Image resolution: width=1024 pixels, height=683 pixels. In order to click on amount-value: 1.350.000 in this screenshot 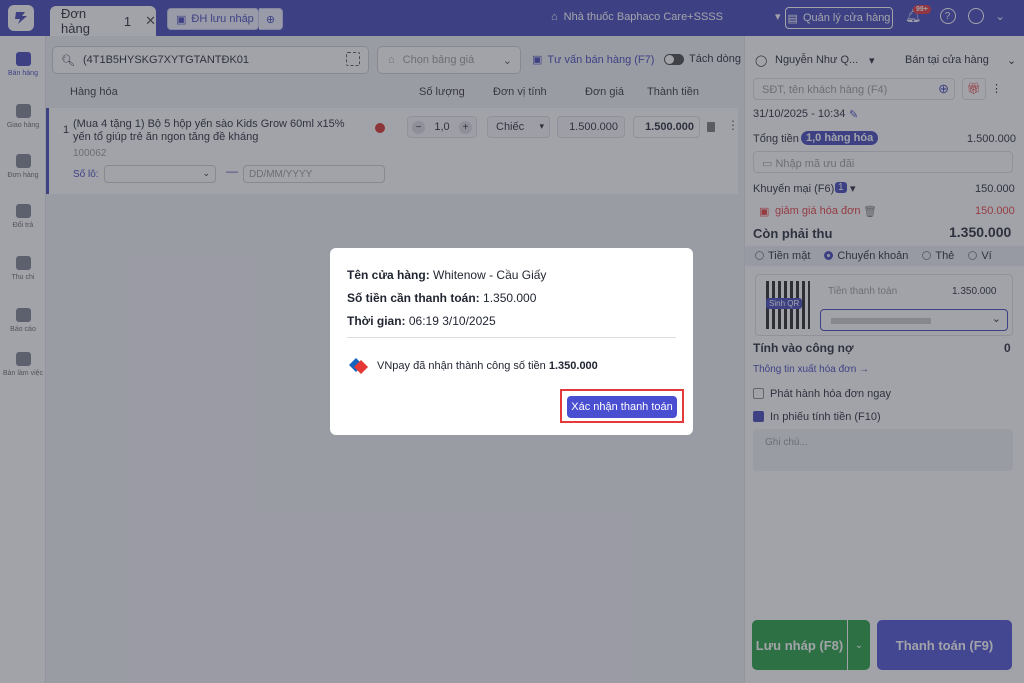, I will do `click(510, 298)`.